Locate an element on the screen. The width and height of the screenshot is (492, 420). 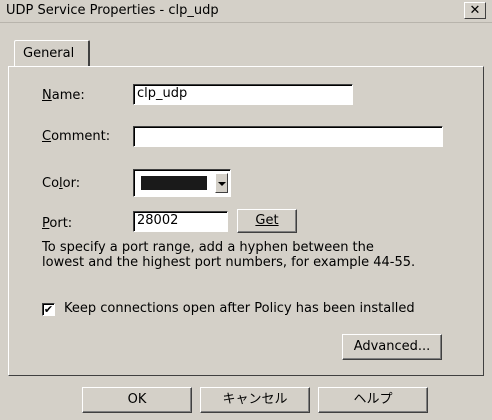
check-icon: ✔ is located at coordinates (48, 309).